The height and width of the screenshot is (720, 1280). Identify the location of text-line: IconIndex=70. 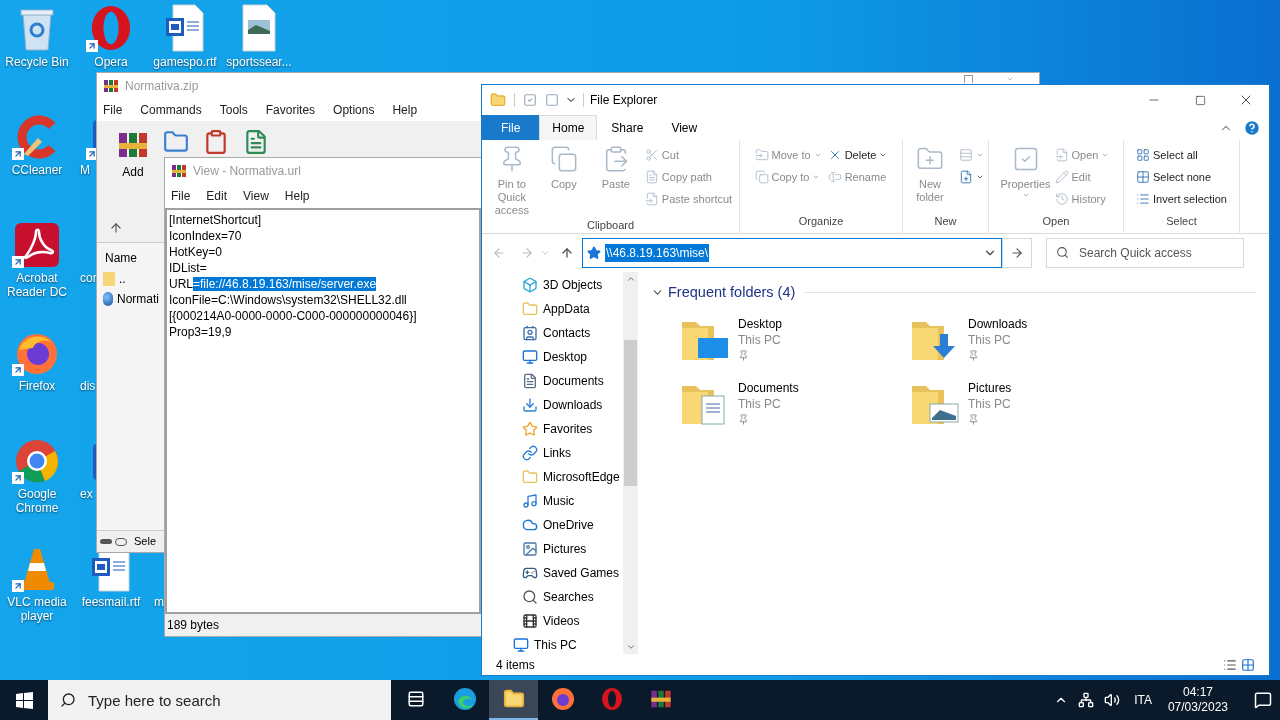
(206, 236).